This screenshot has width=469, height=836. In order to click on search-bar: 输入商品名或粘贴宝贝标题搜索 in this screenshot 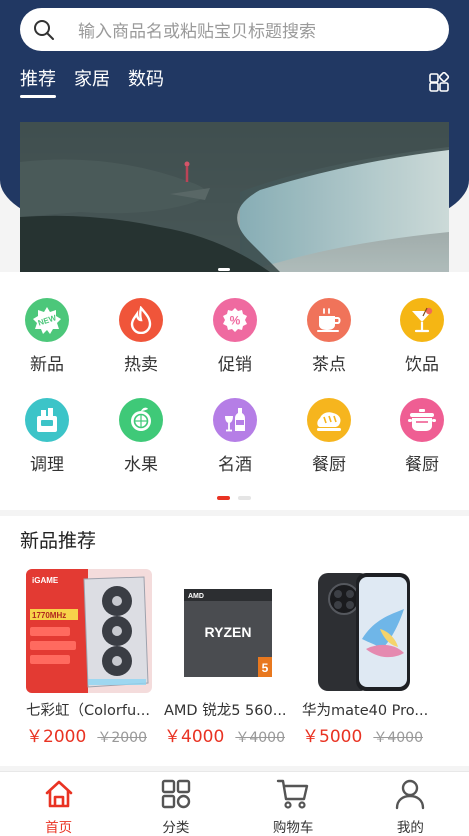, I will do `click(234, 29)`.